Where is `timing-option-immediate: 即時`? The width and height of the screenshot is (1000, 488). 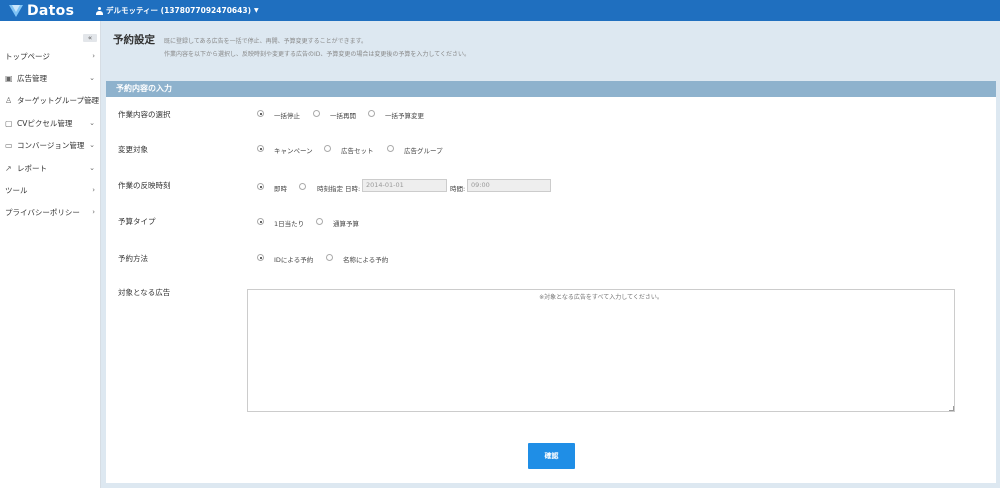 timing-option-immediate: 即時 is located at coordinates (280, 188).